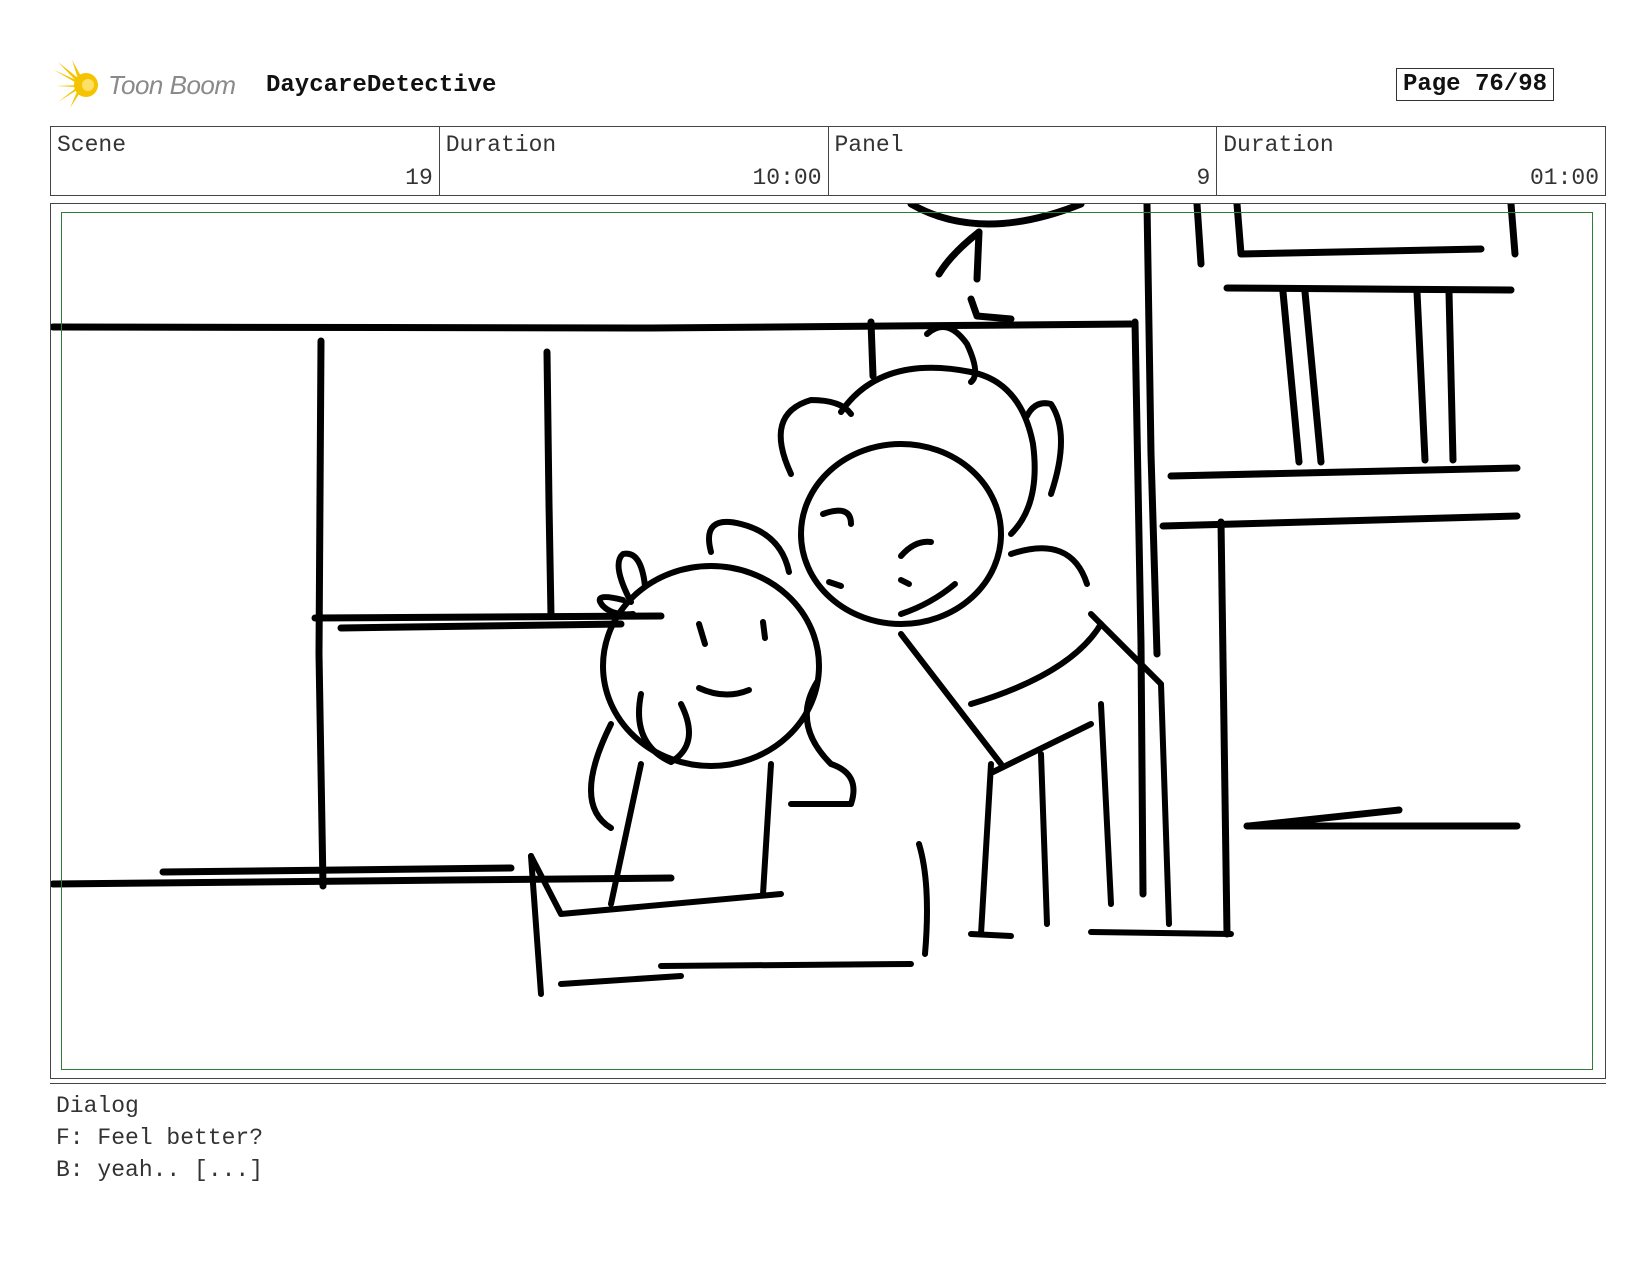 The image size is (1648, 1276). Describe the element at coordinates (634, 161) in the screenshot. I see `scene-duration-cell: Duration 10:00` at that location.